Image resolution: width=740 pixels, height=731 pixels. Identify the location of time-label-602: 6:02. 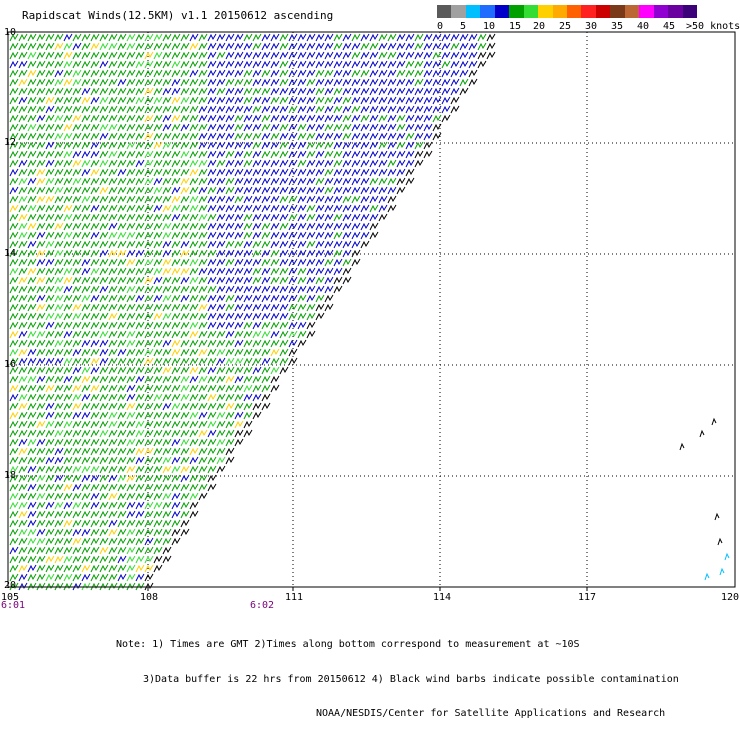
(262, 605).